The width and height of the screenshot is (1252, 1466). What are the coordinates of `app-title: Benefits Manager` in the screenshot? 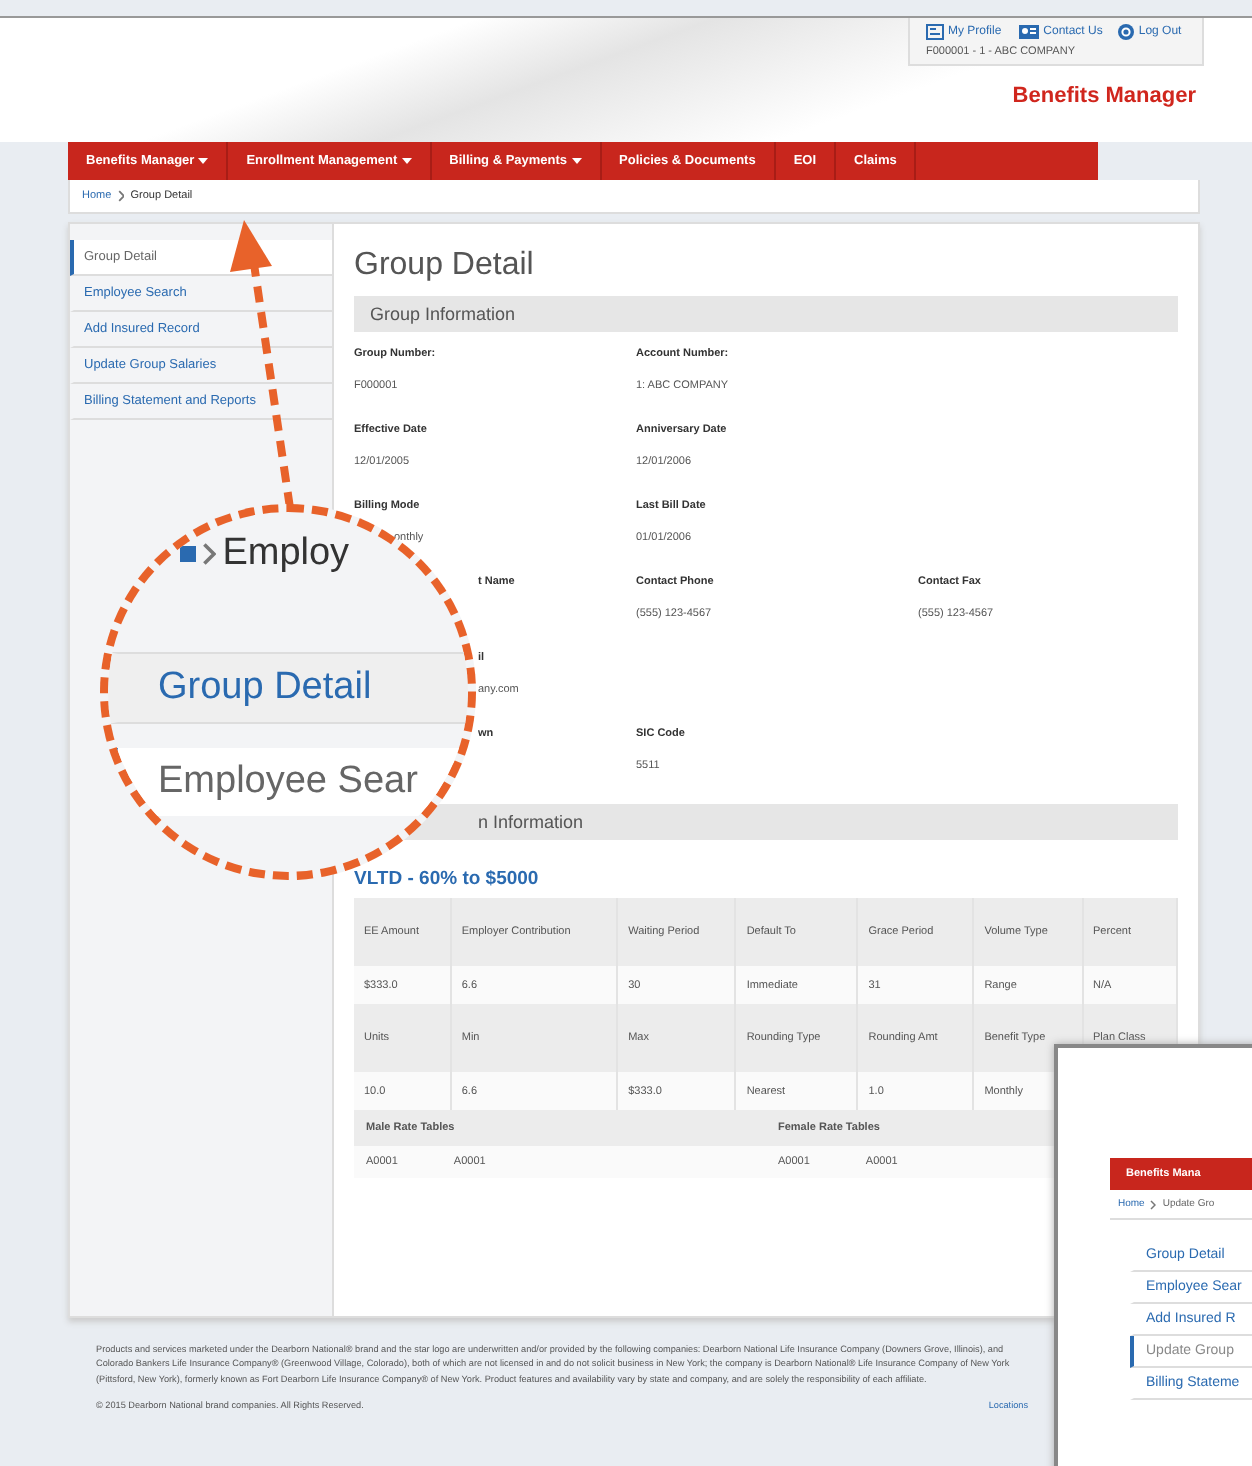 It's located at (1104, 96).